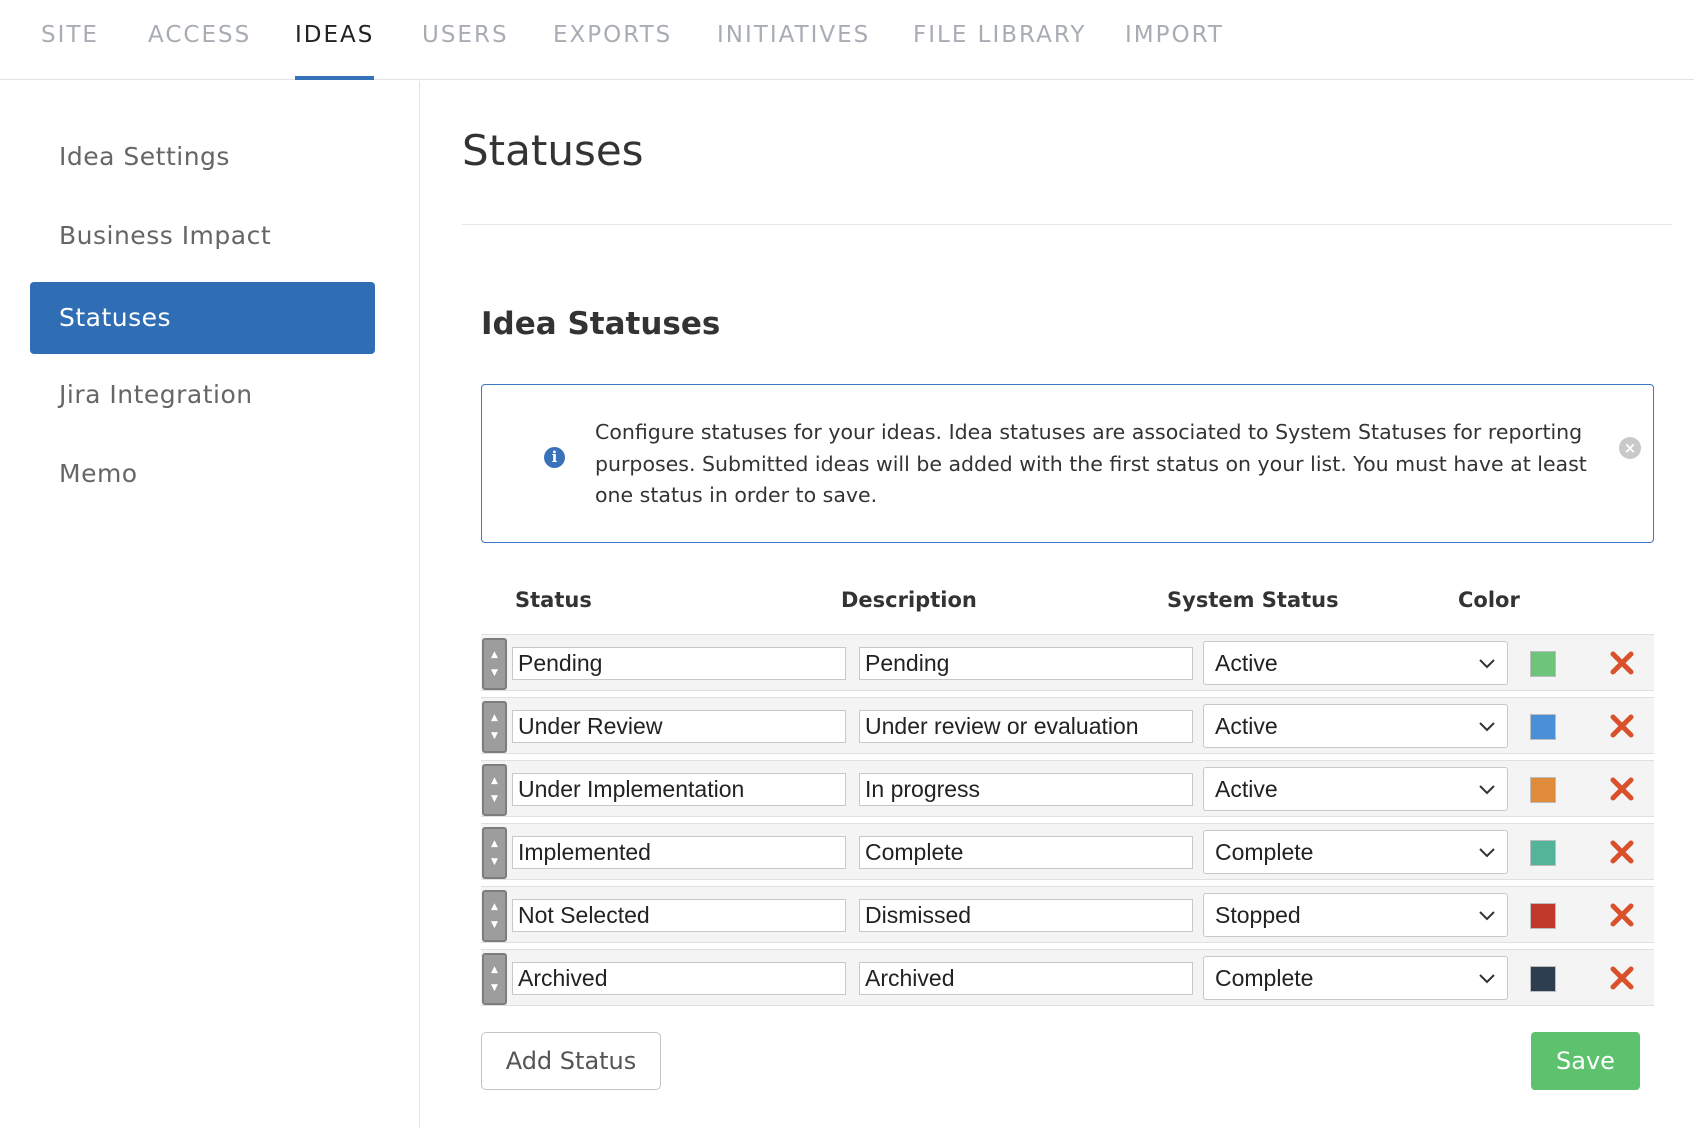 The width and height of the screenshot is (1694, 1128). I want to click on column-header-description: Description, so click(909, 600).